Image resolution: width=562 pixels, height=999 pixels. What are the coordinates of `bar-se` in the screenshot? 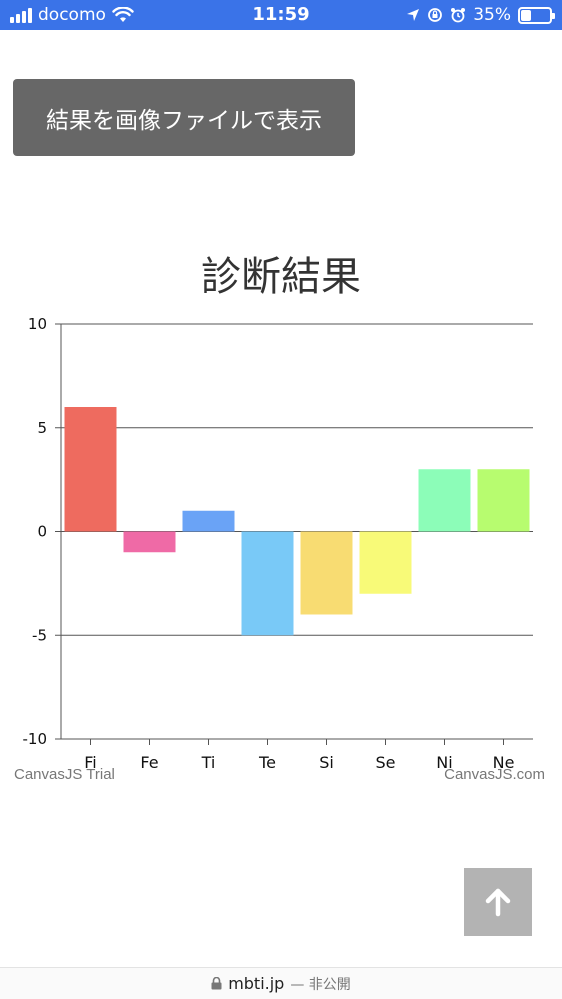 It's located at (385, 562).